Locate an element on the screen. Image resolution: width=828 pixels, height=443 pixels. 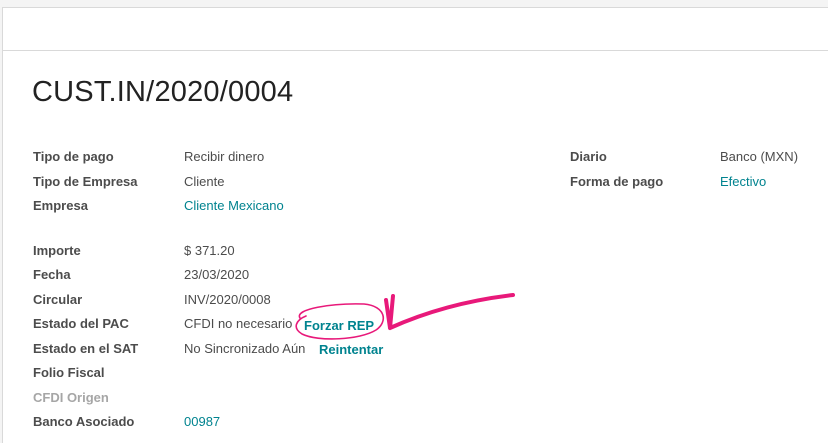
label-tipo-empresa: Tipo de Empresa is located at coordinates (85, 181).